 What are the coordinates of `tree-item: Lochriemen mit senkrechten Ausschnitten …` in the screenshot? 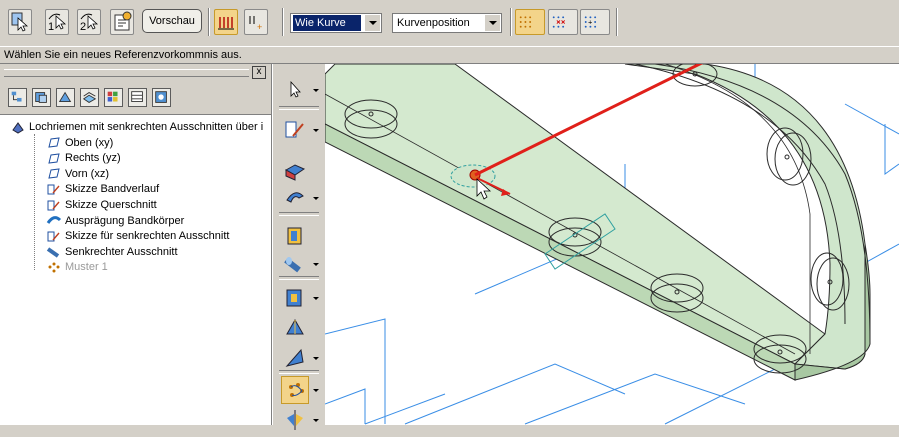 It's located at (136, 127).